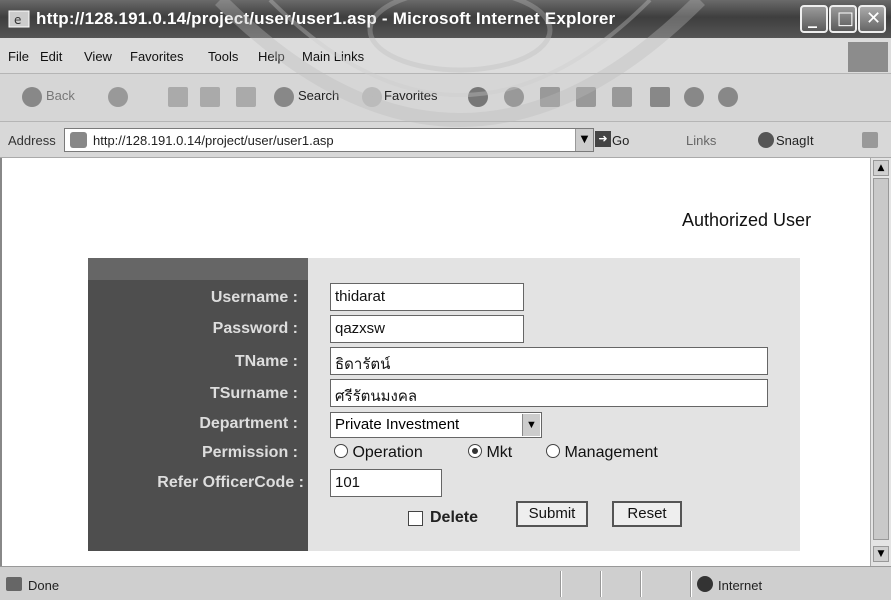 Image resolution: width=891 pixels, height=600 pixels. I want to click on status-text: Done, so click(44, 585).